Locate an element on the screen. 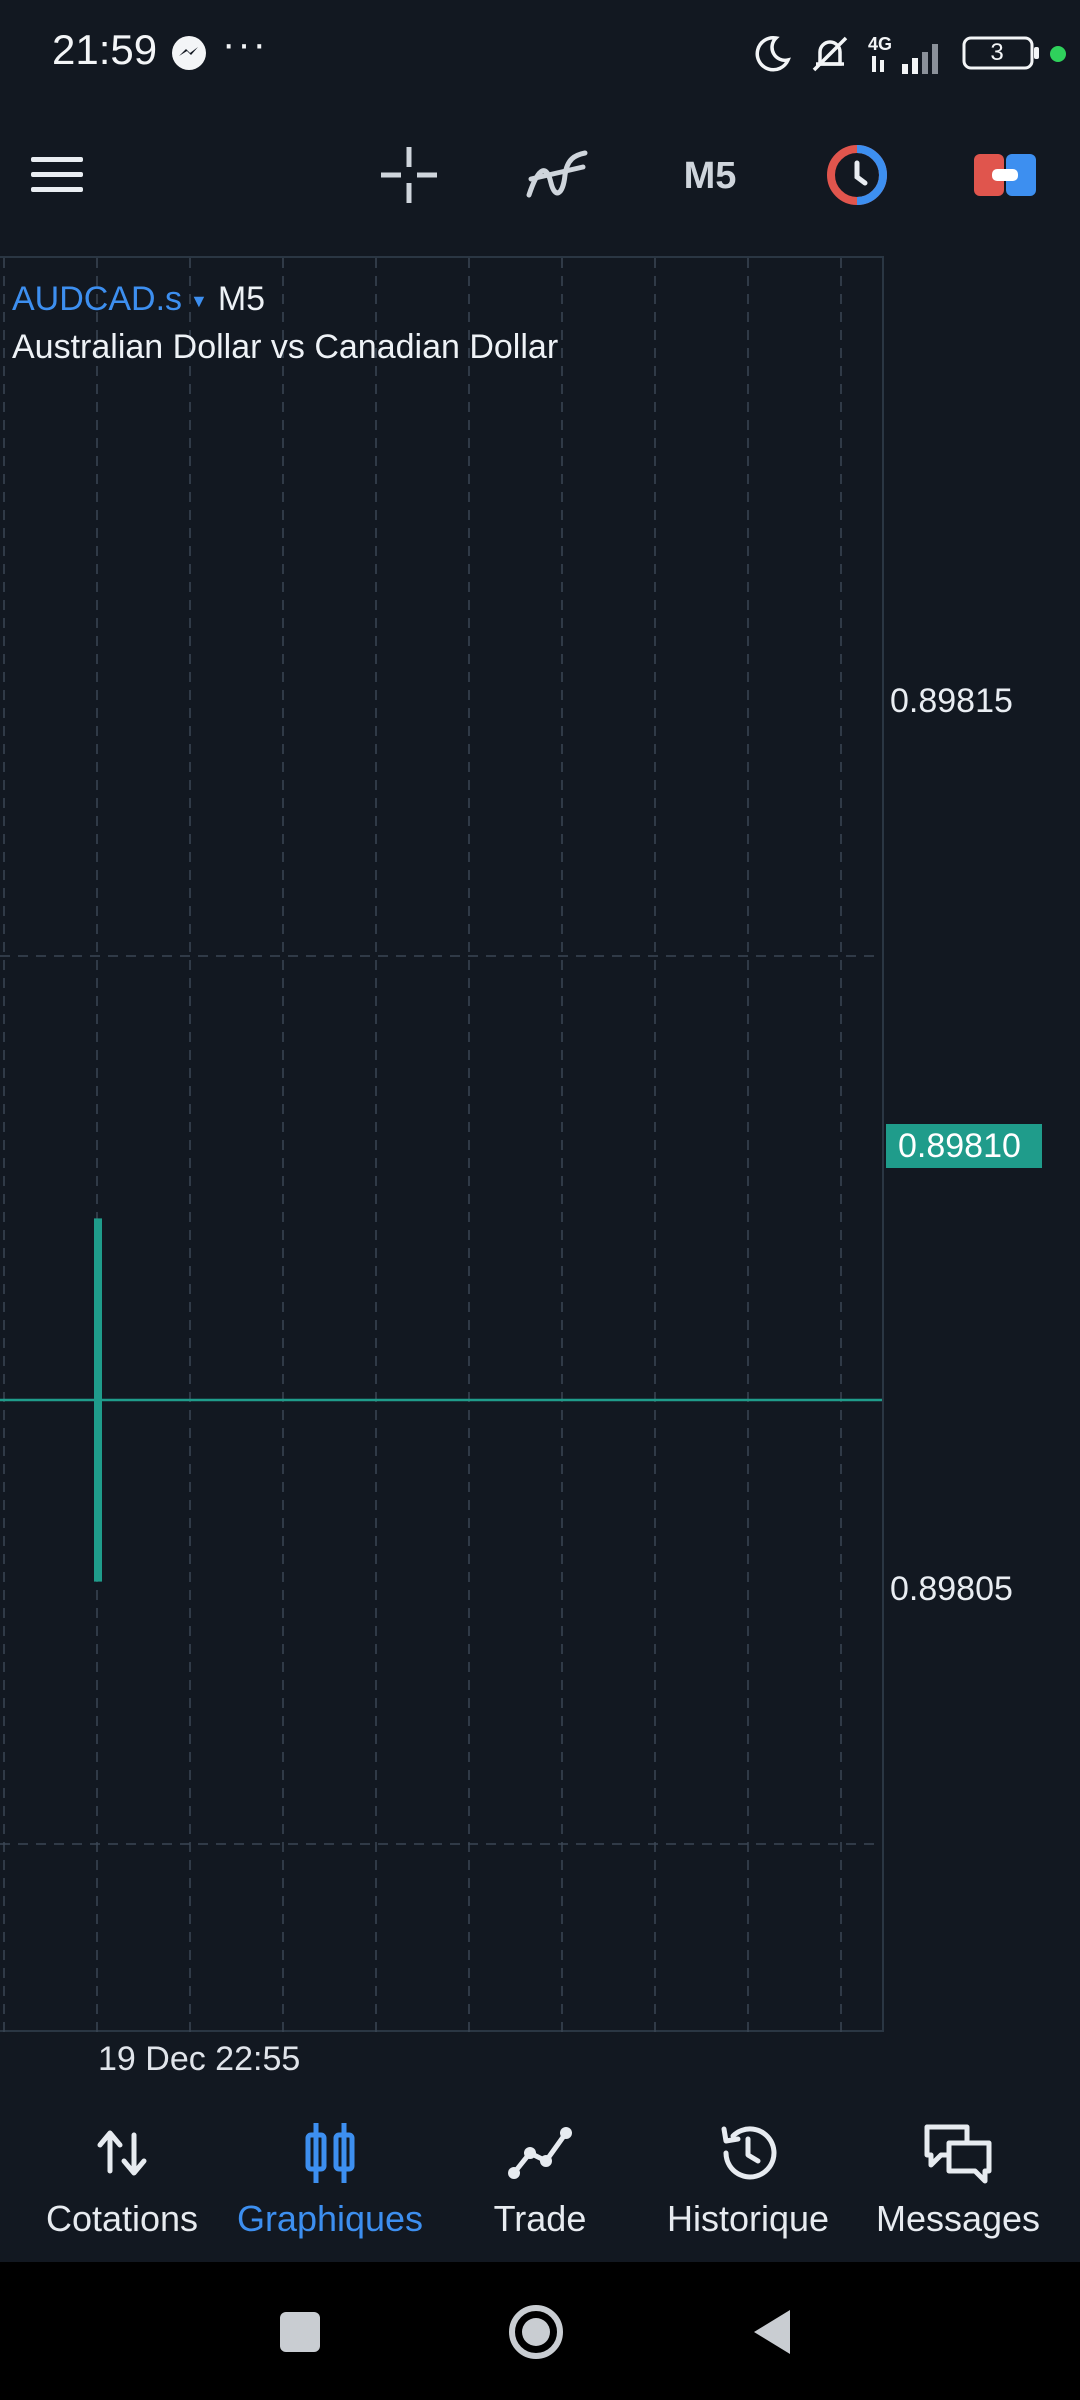 This screenshot has height=2400, width=1080. crosshair-button is located at coordinates (409, 175).